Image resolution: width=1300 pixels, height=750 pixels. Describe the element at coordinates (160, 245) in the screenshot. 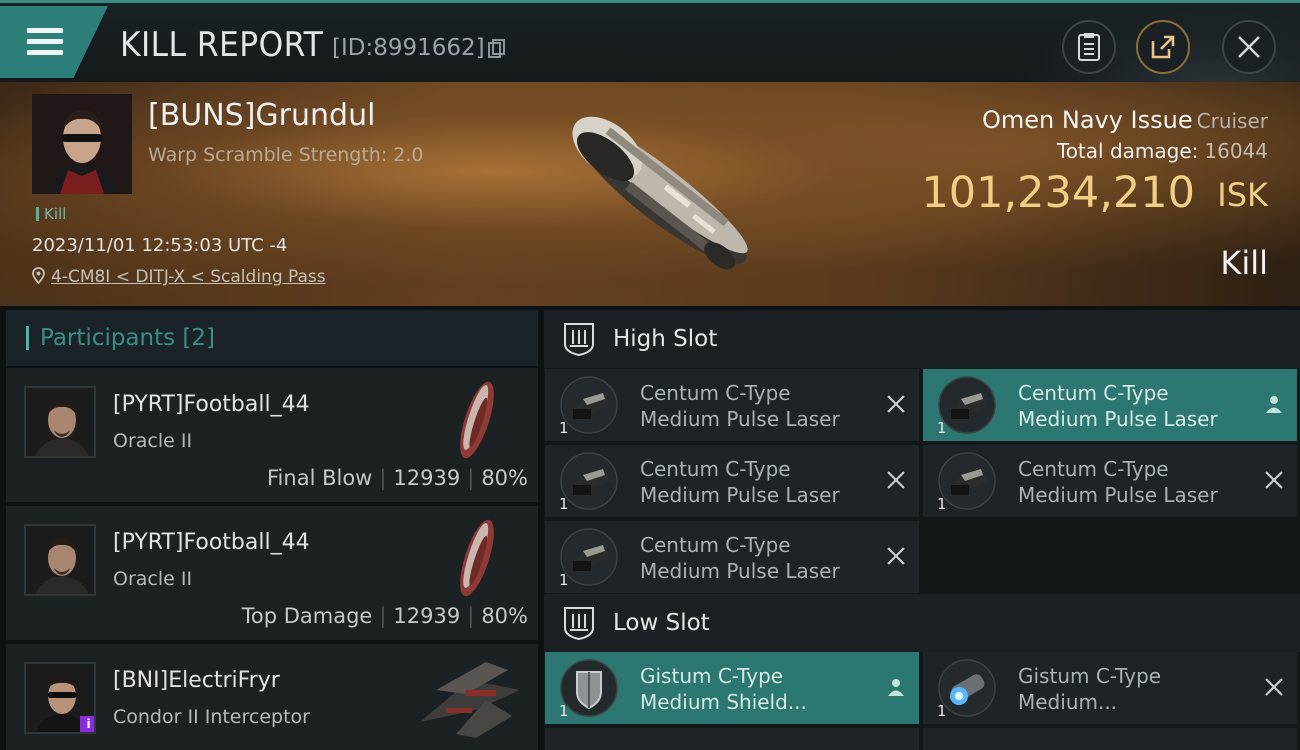

I see `kill-timestamp: 2023/11/01 12:53:03 UTC -4` at that location.